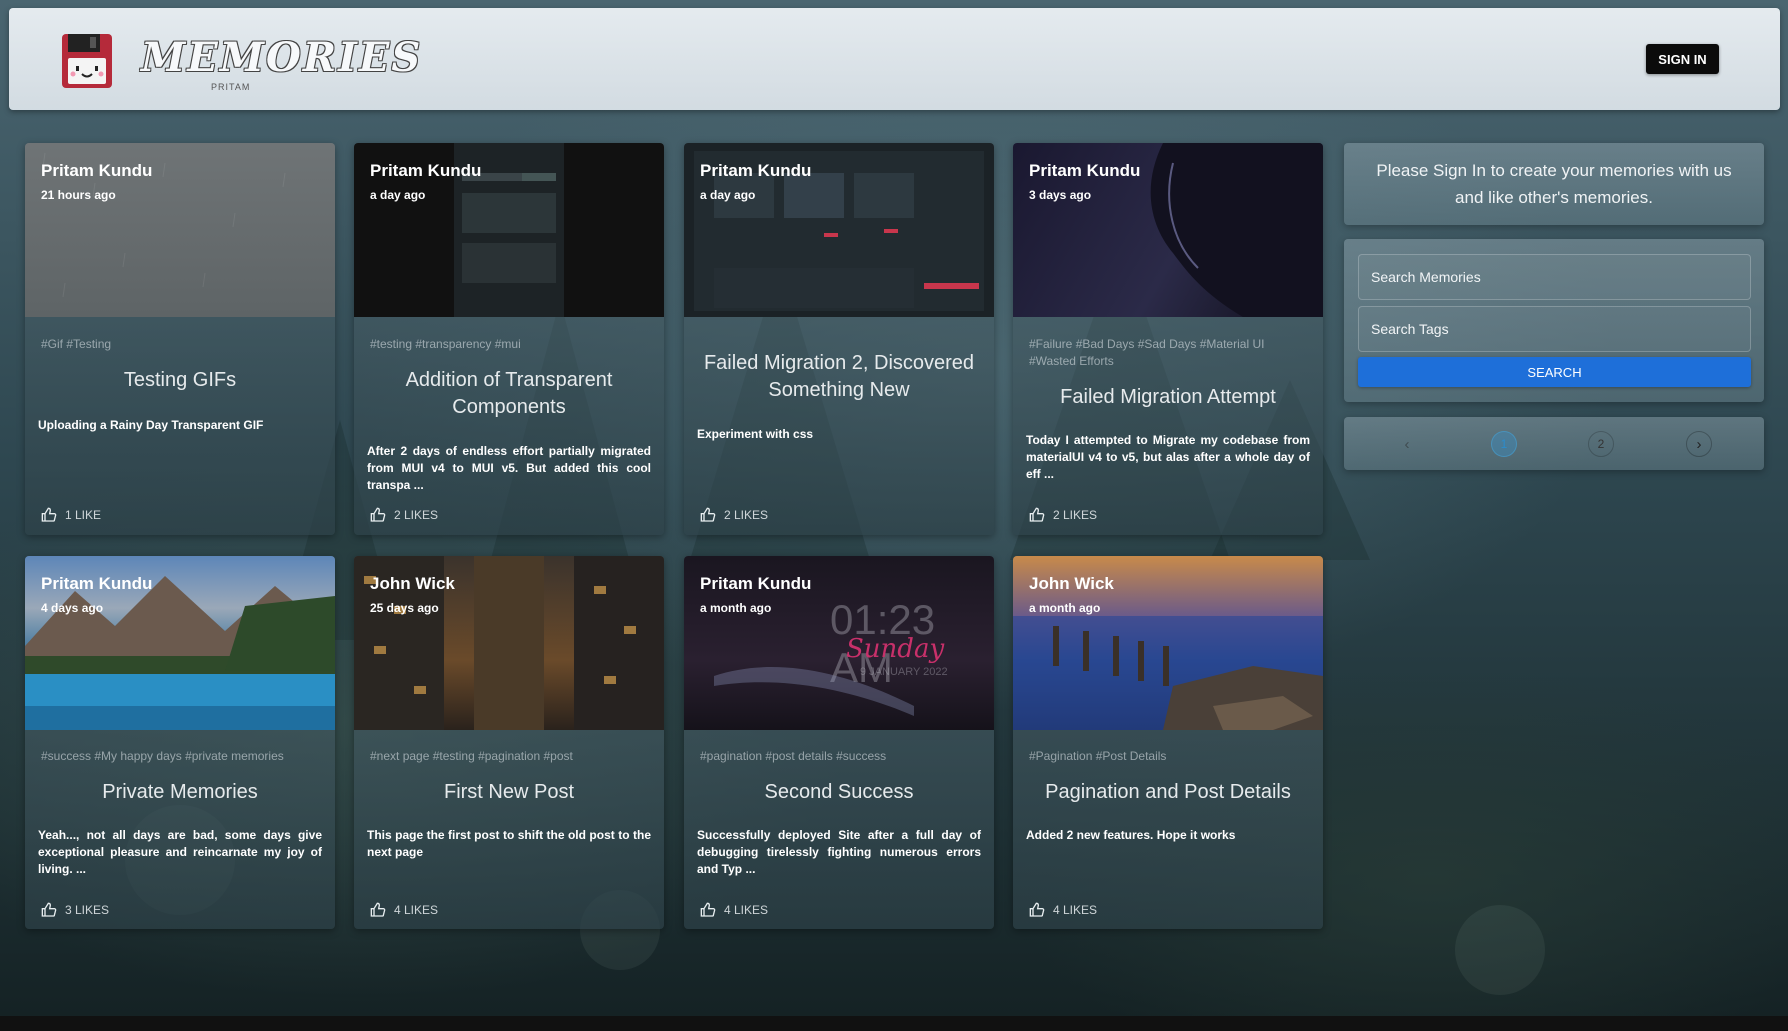 This screenshot has height=1031, width=1788. Describe the element at coordinates (509, 393) in the screenshot. I see `post-title: Addition of Transparent Components` at that location.